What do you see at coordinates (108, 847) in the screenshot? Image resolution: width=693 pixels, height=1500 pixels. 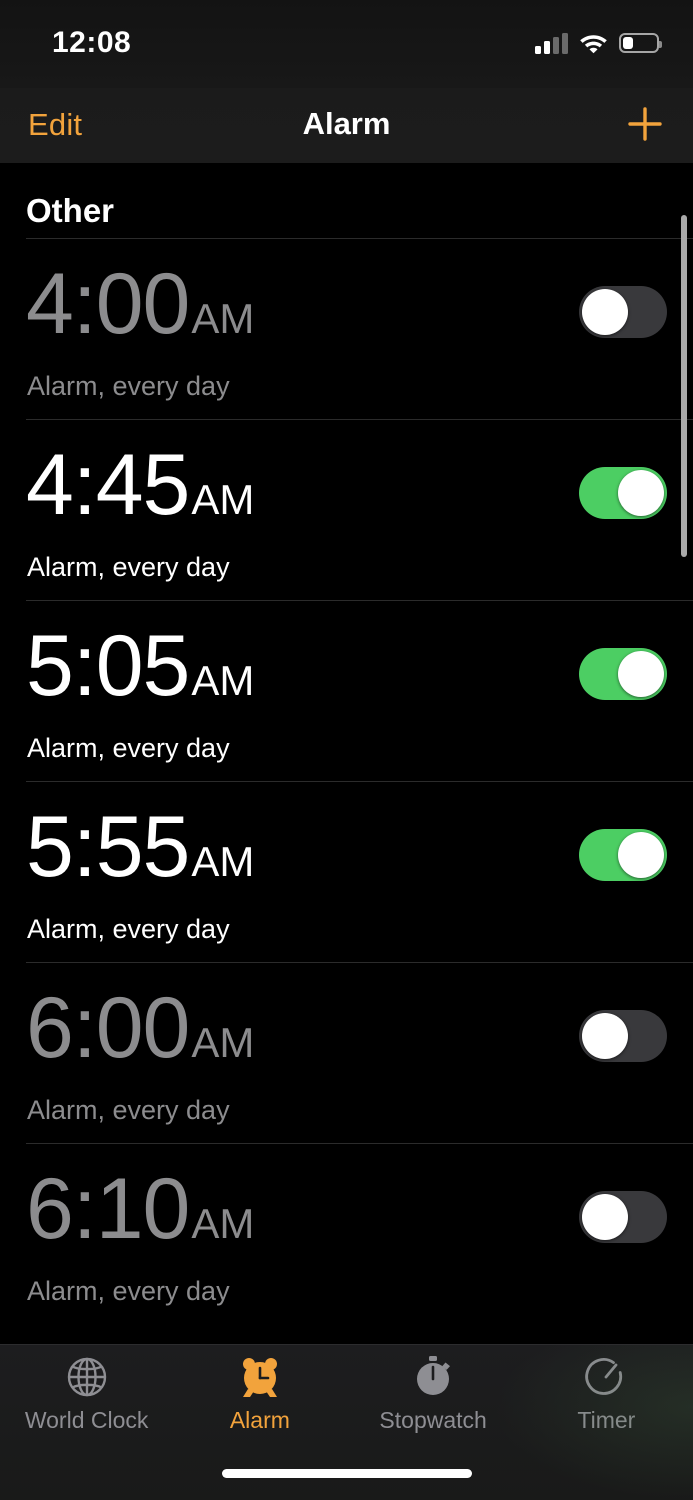 I see `alarm-time-value: 5:55` at bounding box center [108, 847].